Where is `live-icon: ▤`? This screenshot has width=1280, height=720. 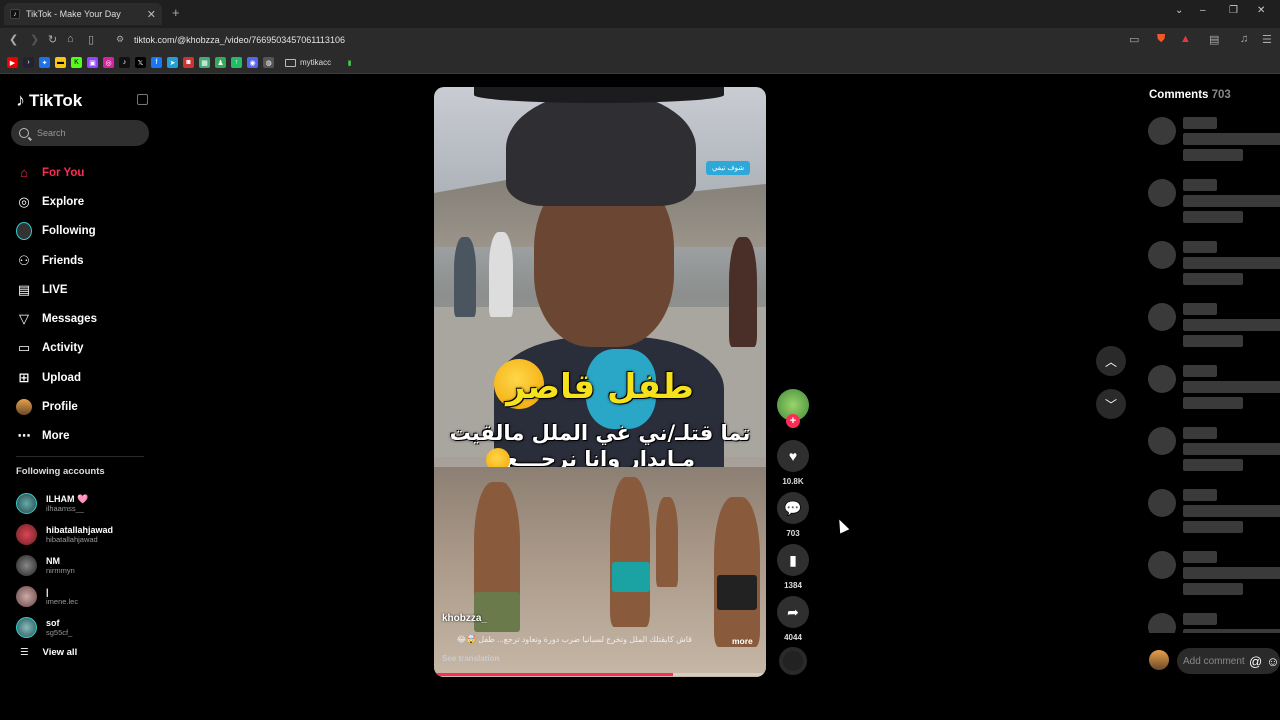
live-icon: ▤ is located at coordinates (24, 289).